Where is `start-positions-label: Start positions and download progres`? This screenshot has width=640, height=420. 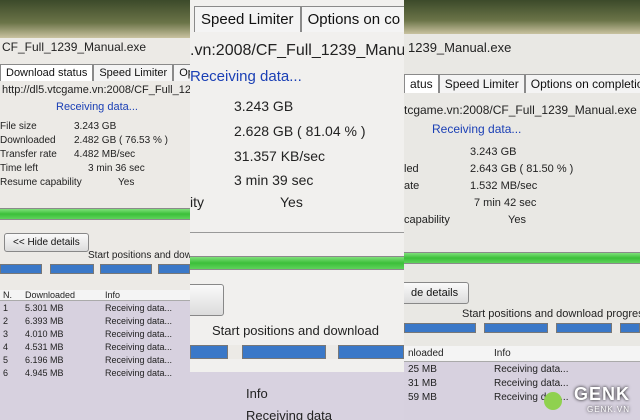
start-positions-label: Start positions and download progres is located at coordinates (551, 314).